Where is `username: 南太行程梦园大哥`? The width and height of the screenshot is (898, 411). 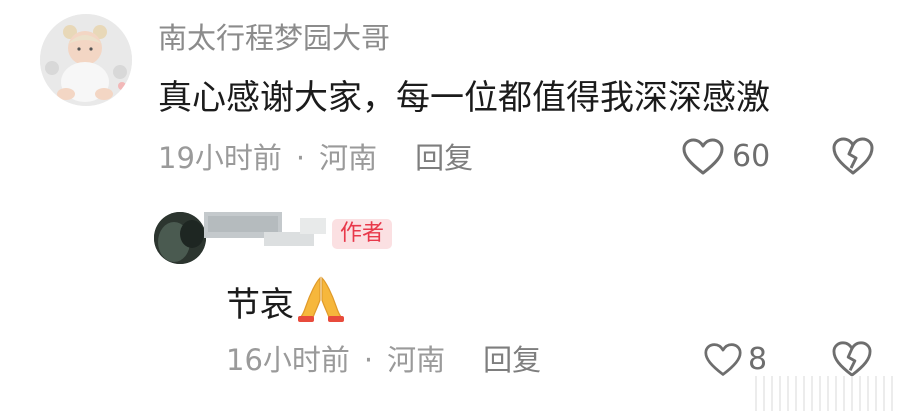
username: 南太行程梦园大哥 is located at coordinates (274, 38).